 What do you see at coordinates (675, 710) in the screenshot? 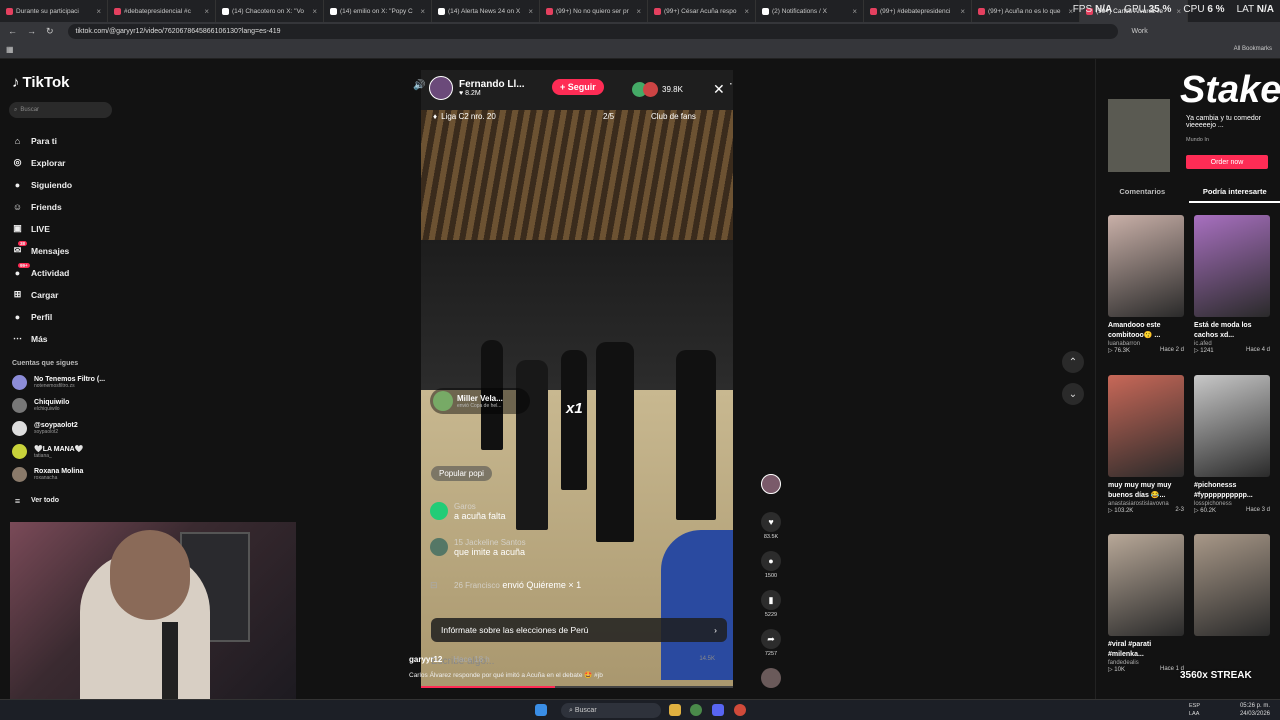
I see `file-explorer-icon` at bounding box center [675, 710].